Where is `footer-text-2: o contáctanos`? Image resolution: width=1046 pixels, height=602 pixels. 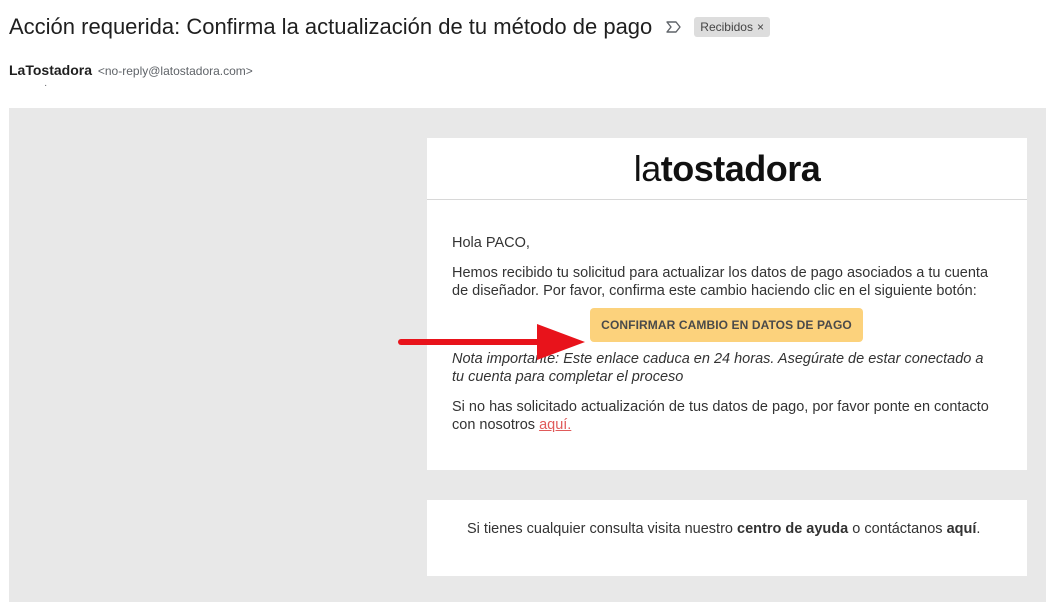
footer-text-2: o contáctanos is located at coordinates (897, 529).